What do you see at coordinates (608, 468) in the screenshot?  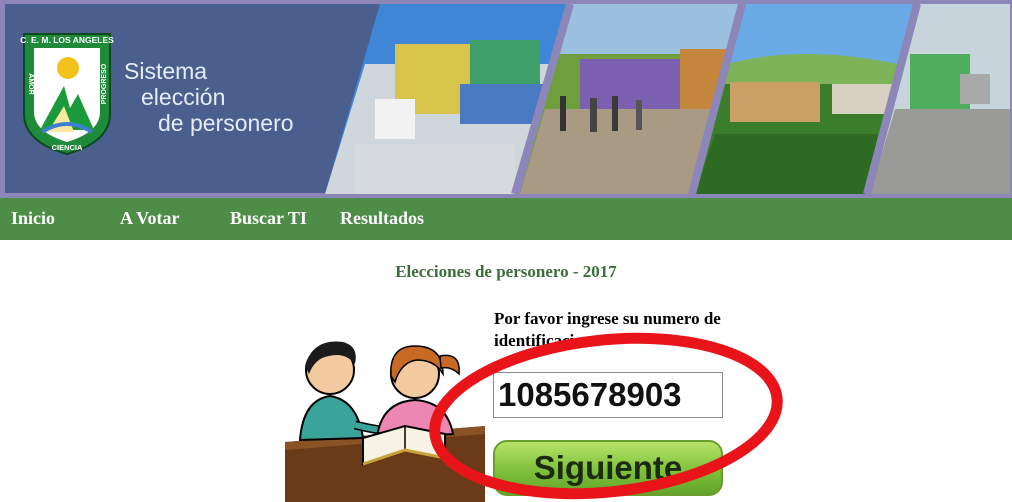 I see `next-button: Siguiente` at bounding box center [608, 468].